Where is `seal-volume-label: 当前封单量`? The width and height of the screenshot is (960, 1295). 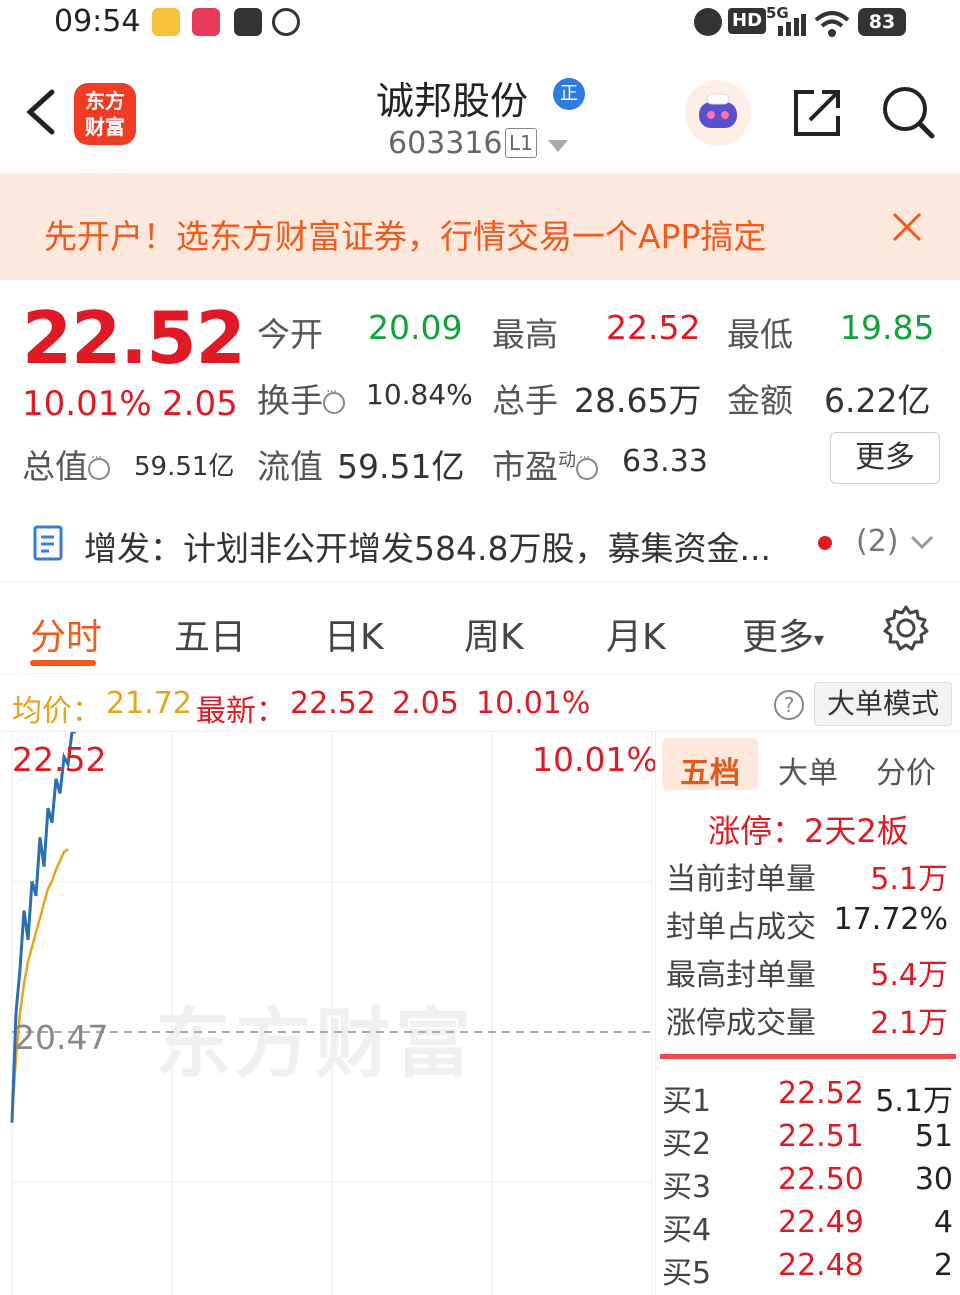
seal-volume-label: 当前封单量 is located at coordinates (741, 879).